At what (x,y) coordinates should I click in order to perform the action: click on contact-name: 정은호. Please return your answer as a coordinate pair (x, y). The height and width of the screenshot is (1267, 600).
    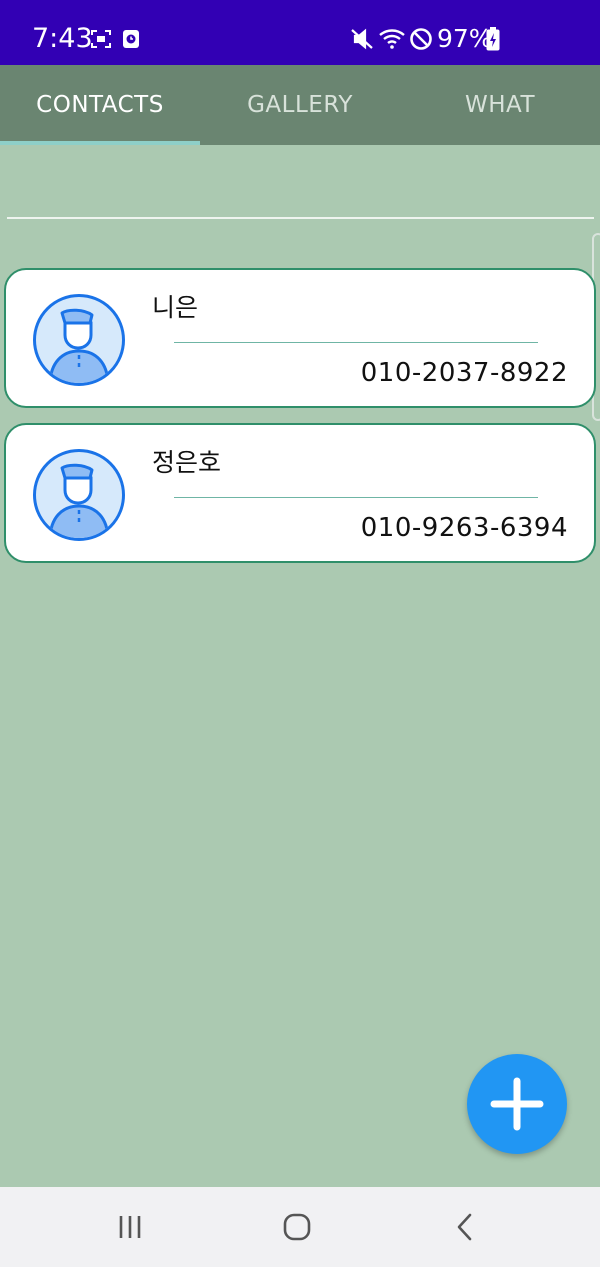
    Looking at the image, I should click on (187, 462).